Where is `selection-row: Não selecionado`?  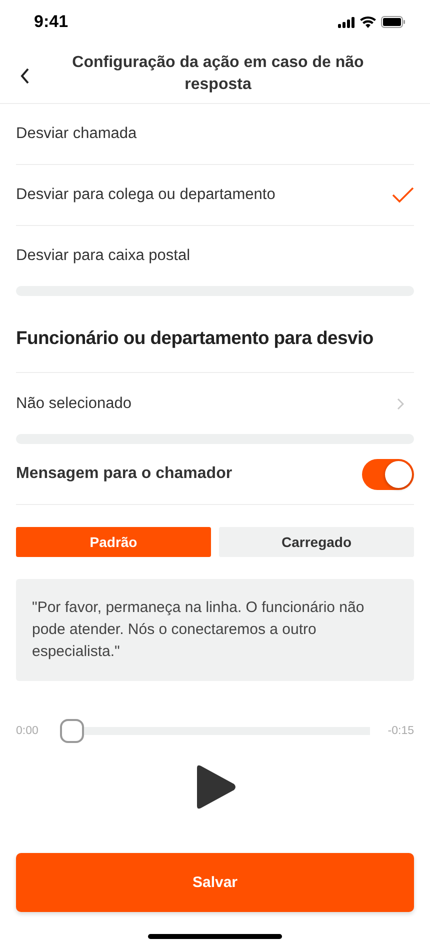
selection-row: Não selecionado is located at coordinates (215, 403).